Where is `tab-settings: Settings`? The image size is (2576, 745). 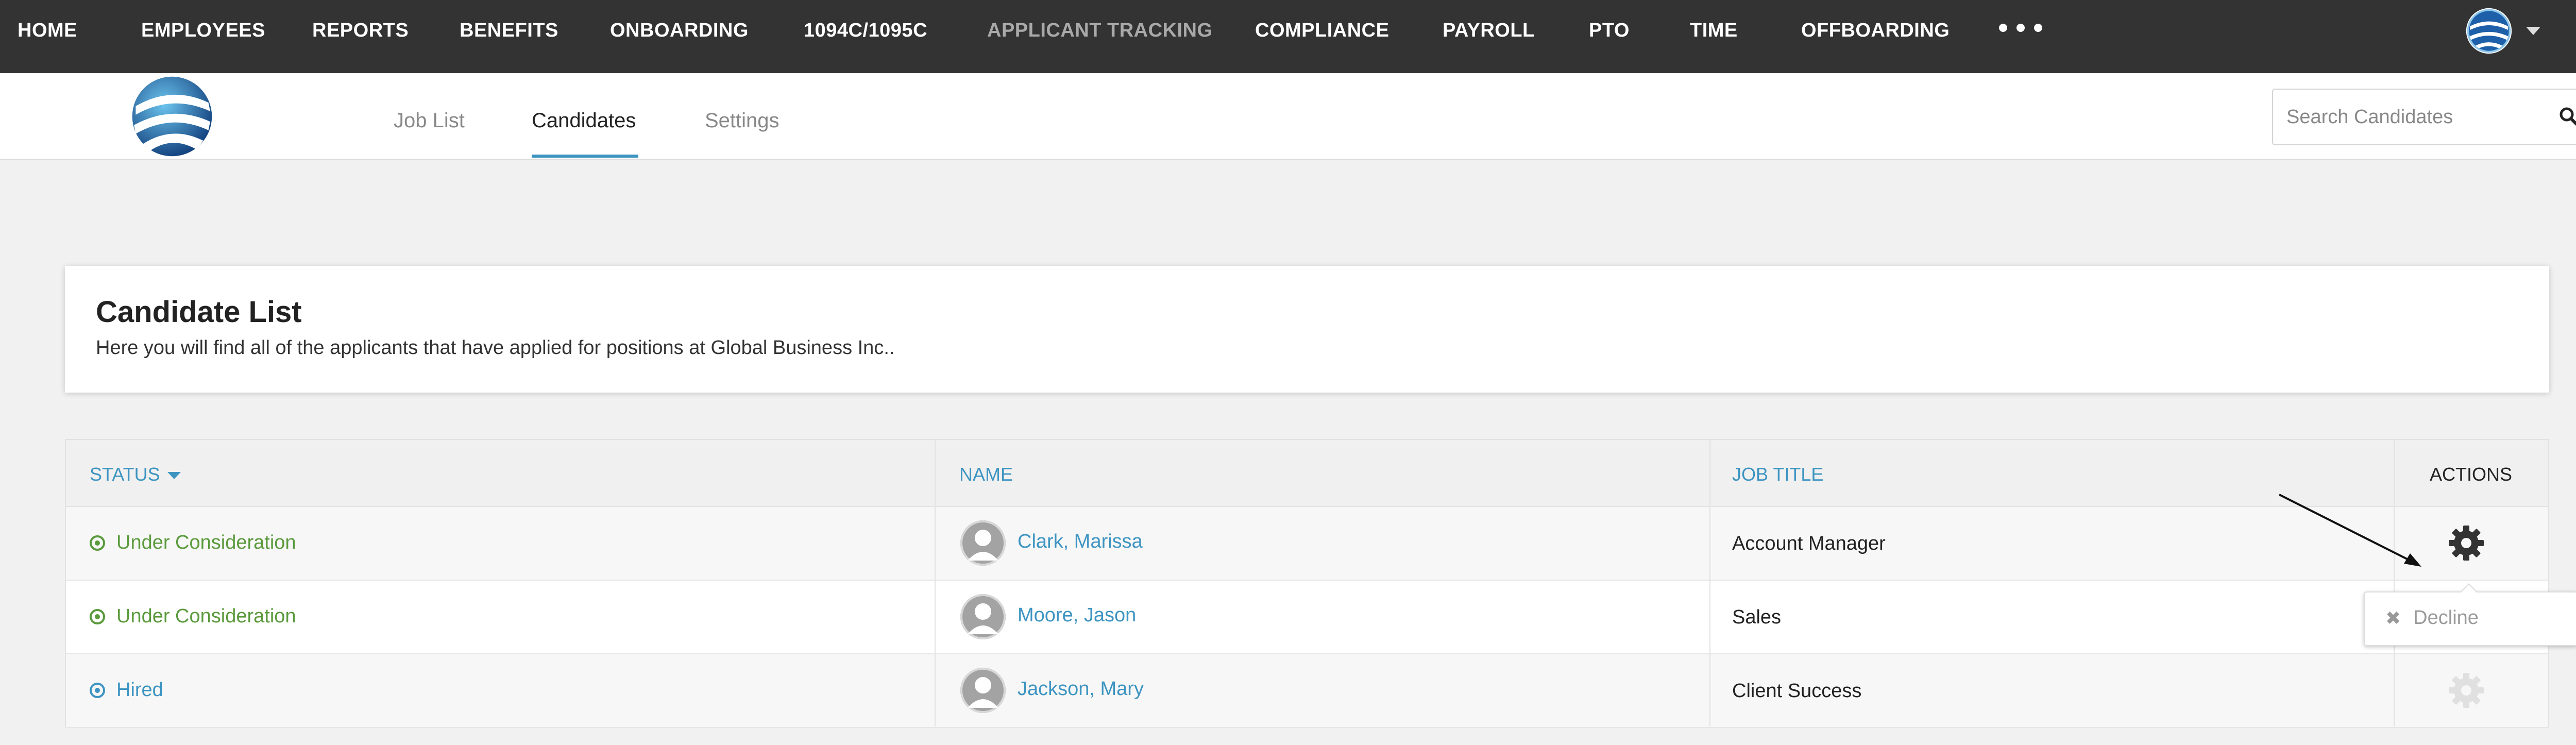 tab-settings: Settings is located at coordinates (742, 120).